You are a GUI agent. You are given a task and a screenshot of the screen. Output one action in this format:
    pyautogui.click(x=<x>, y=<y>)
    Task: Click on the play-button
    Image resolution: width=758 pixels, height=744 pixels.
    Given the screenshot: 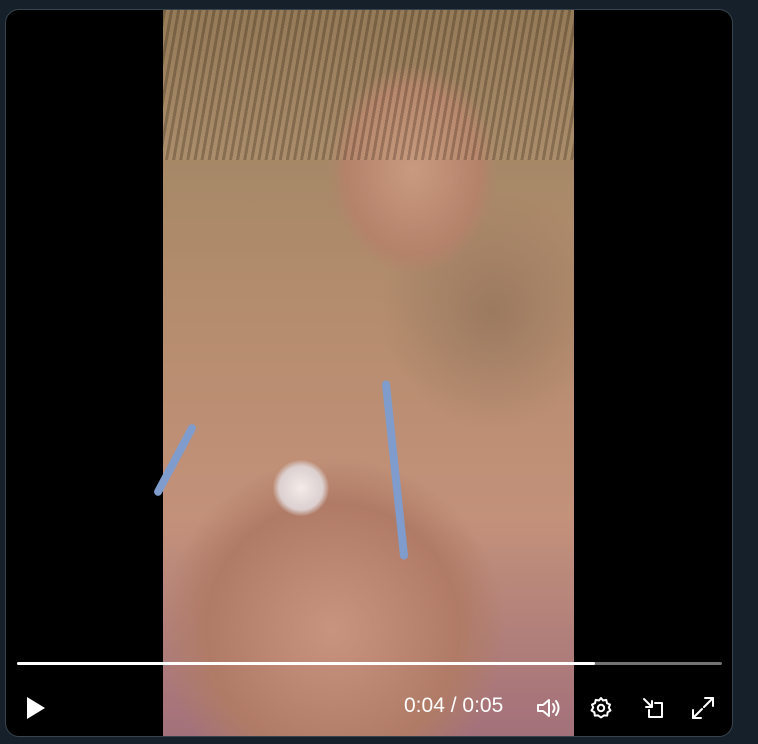 What is the action you would take?
    pyautogui.click(x=36, y=708)
    